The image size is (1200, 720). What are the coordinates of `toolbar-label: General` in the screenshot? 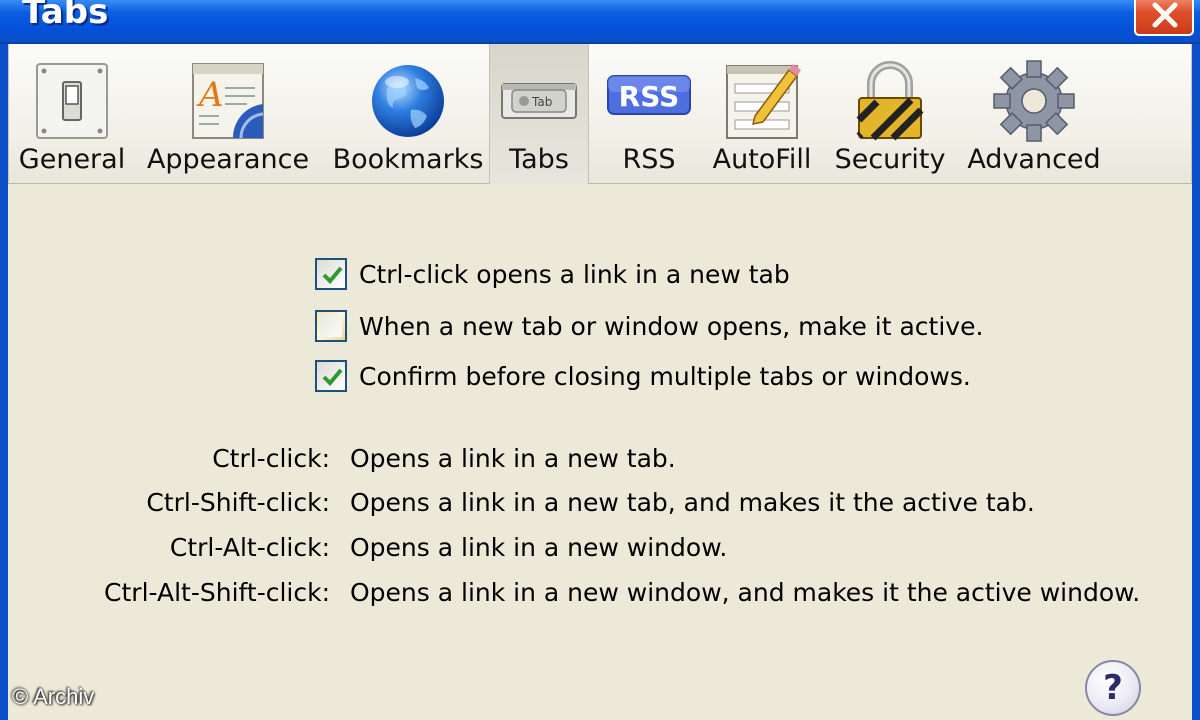 It's located at (72, 159).